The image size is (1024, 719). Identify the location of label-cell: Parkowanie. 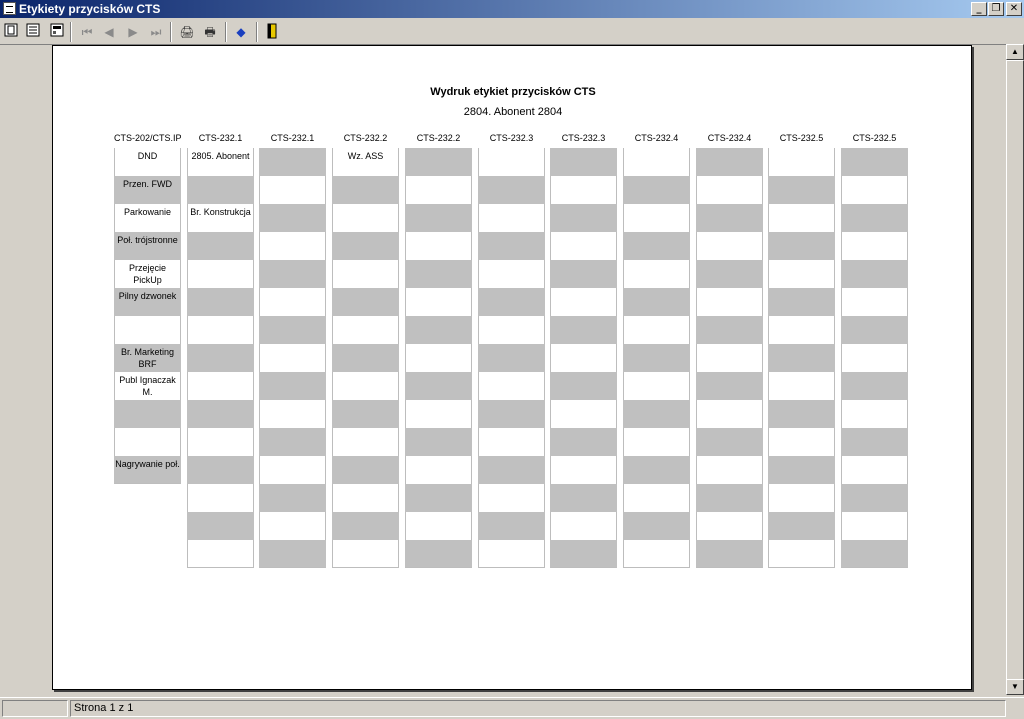
(147, 218).